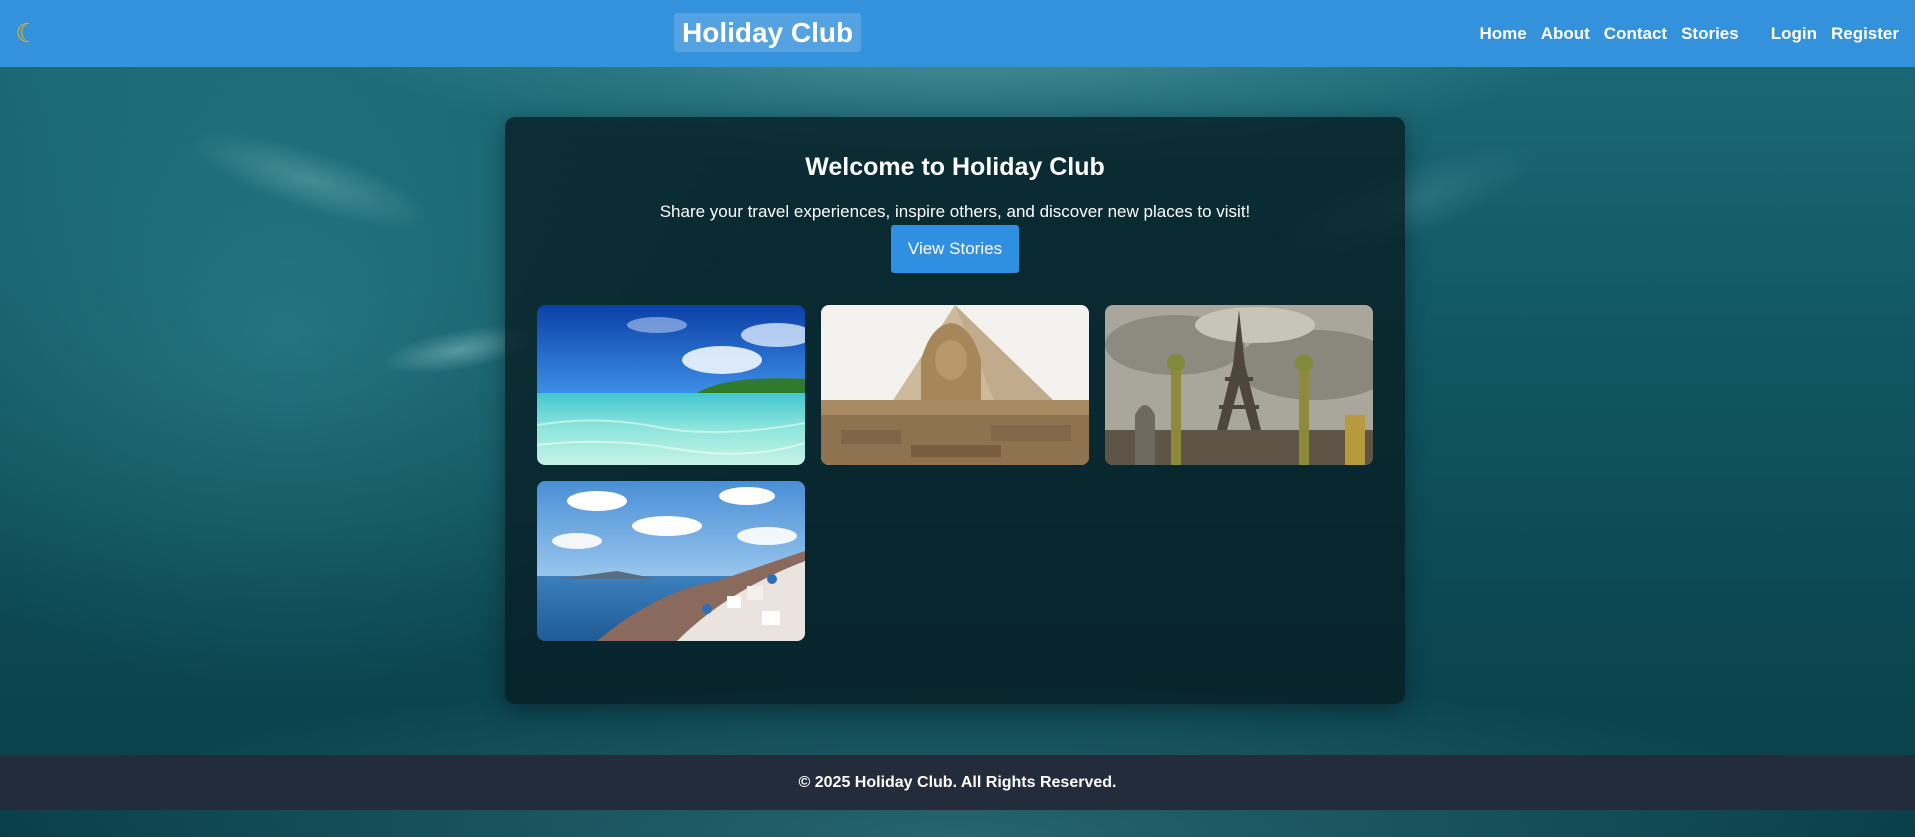  Describe the element at coordinates (1710, 34) in the screenshot. I see `nav-stories-link: Stories` at that location.